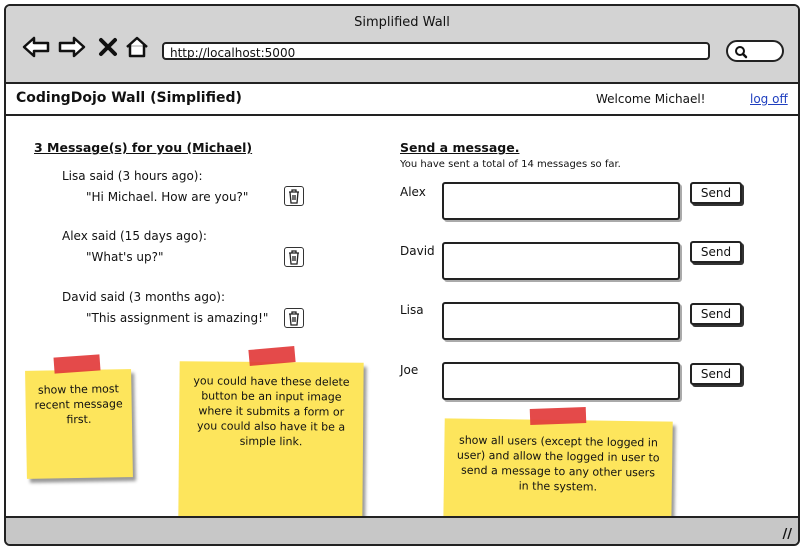 Image resolution: width=804 pixels, height=550 pixels. Describe the element at coordinates (409, 370) in the screenshot. I see `recipient-label: Joe` at that location.